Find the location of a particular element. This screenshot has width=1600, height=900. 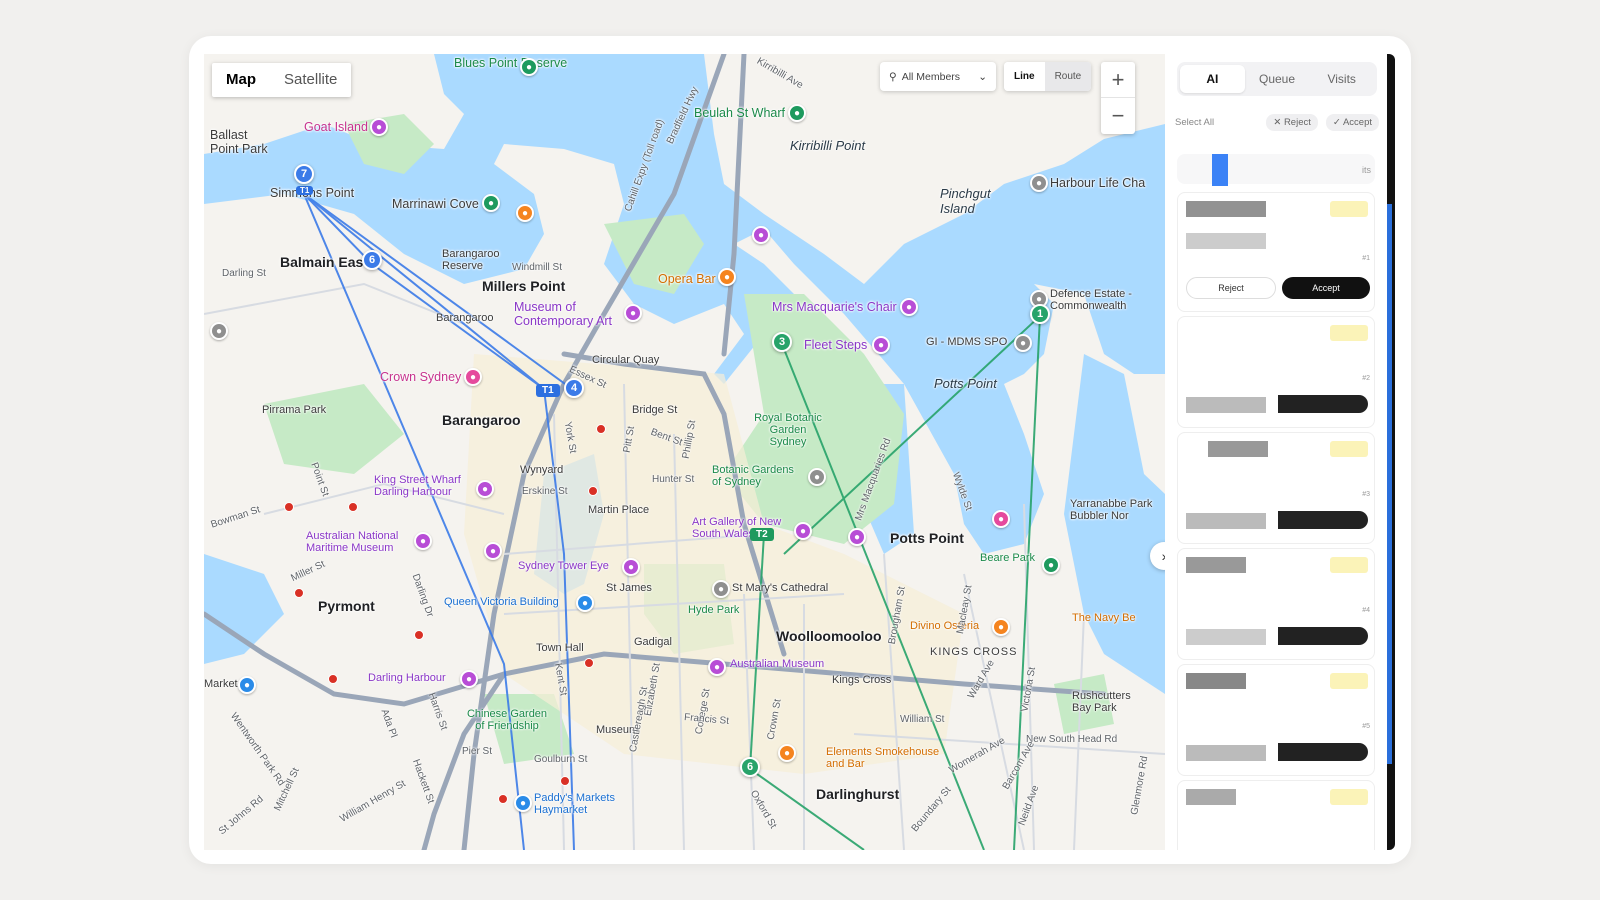

map-type-satellite-button: Satellite is located at coordinates (310, 80).